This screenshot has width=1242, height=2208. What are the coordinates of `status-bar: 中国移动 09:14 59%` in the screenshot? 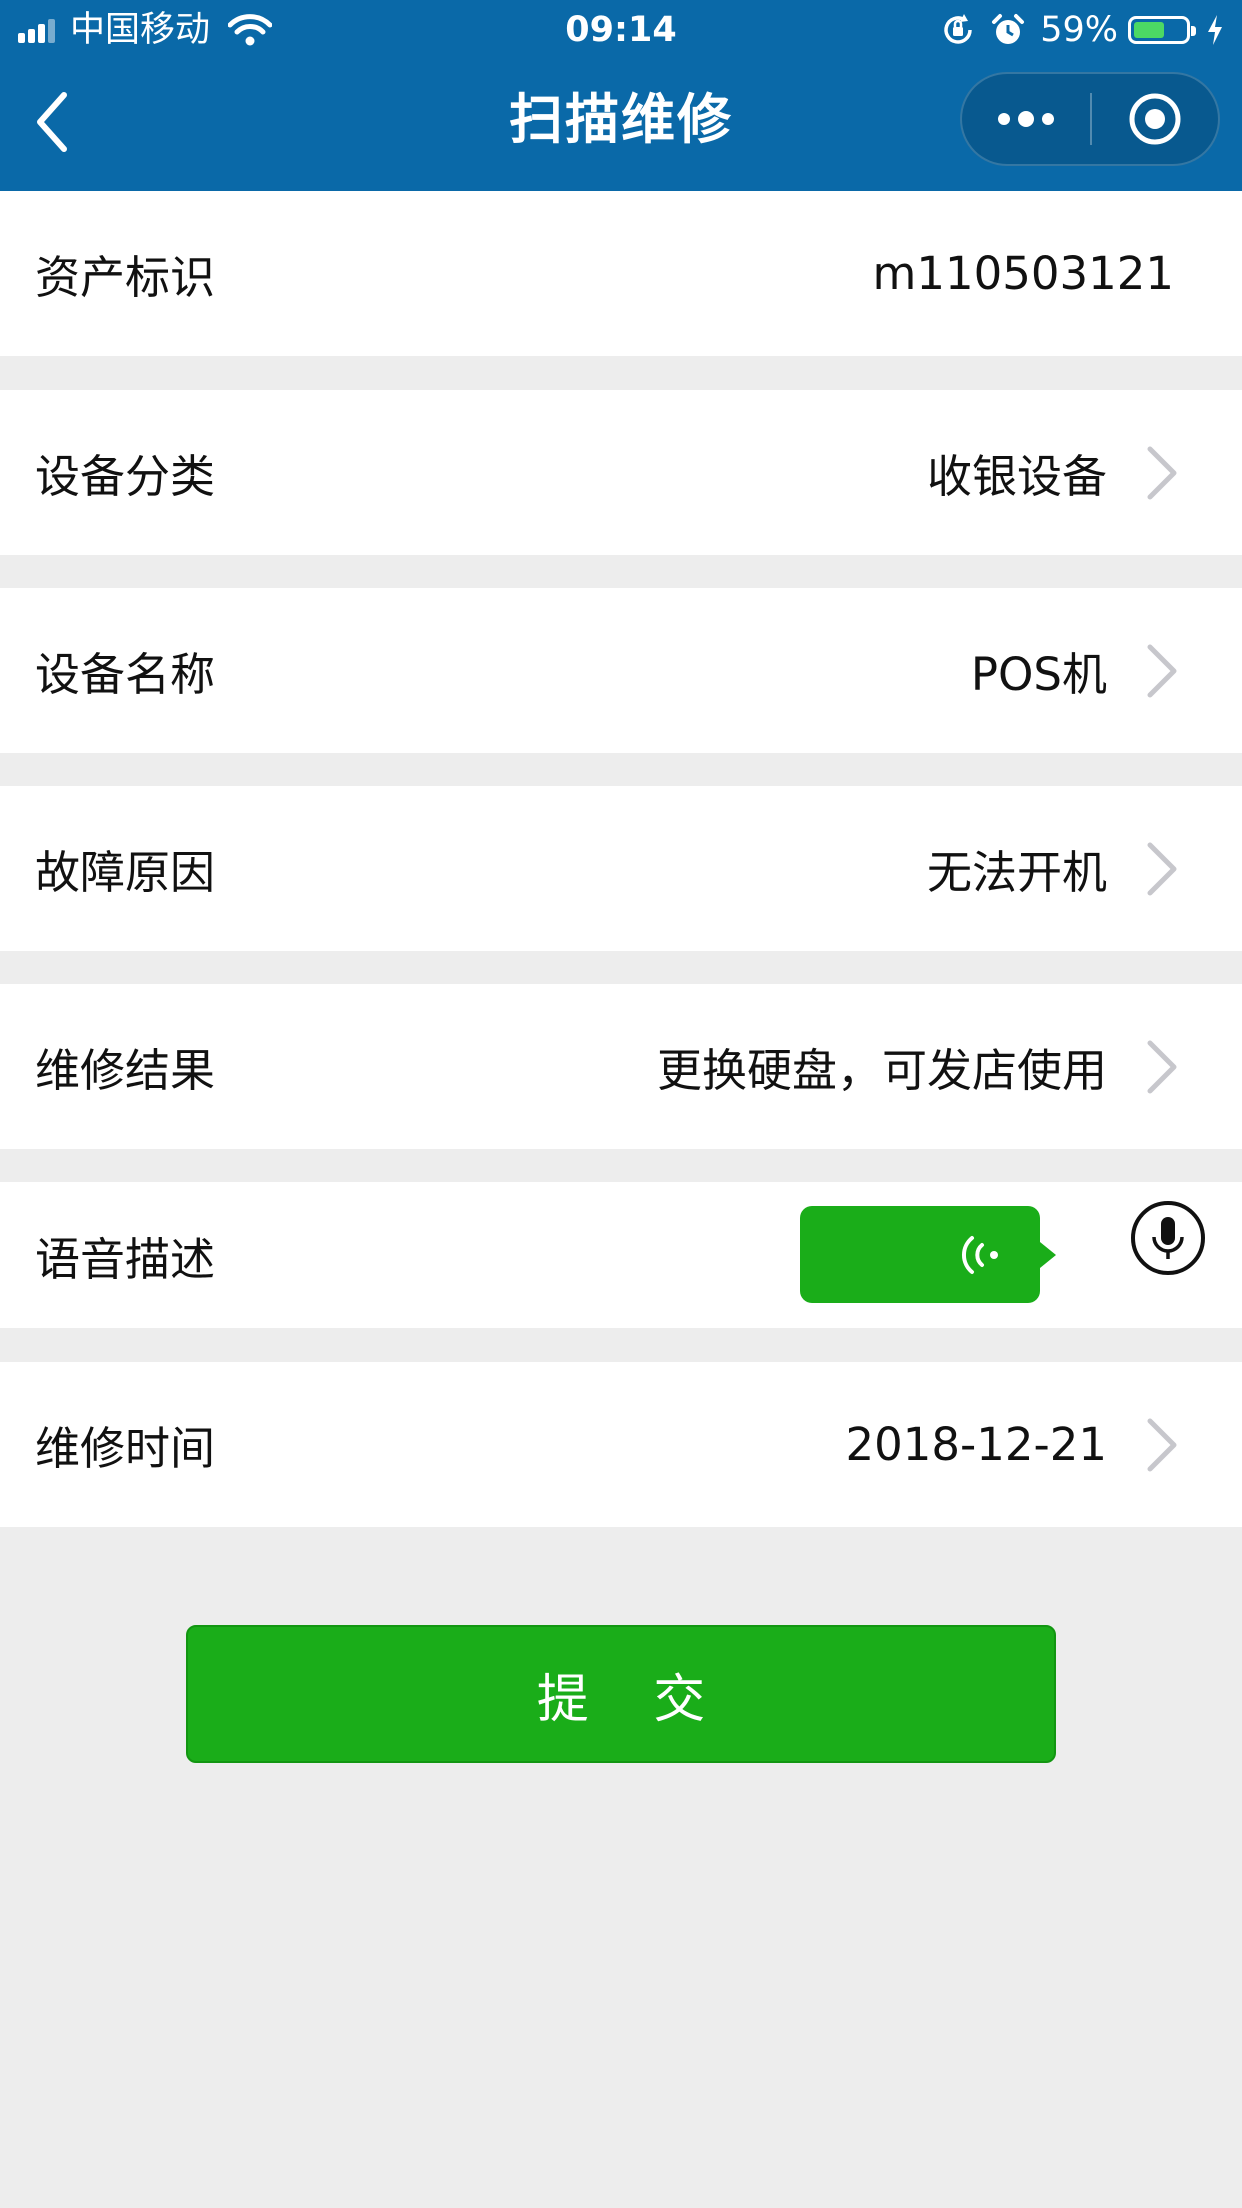 It's located at (621, 30).